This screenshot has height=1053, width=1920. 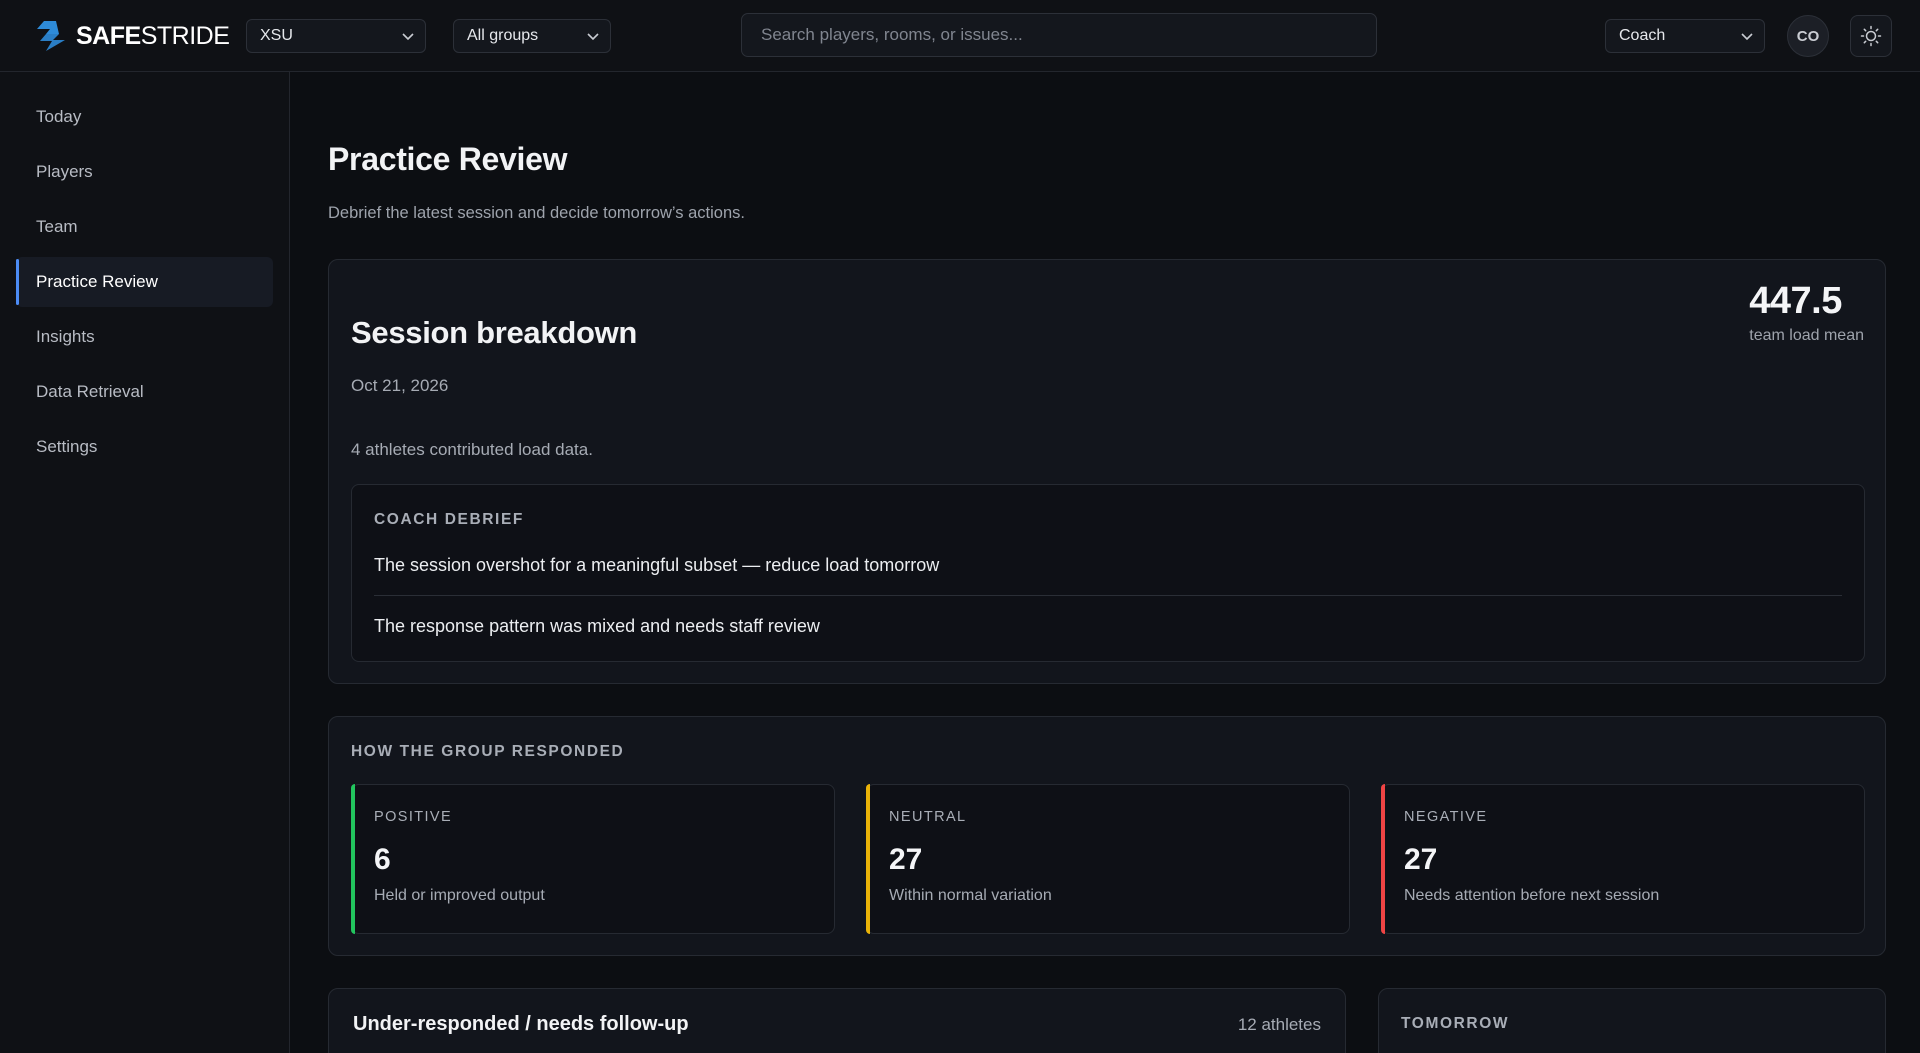 I want to click on session-date: Oct 21, 2026, so click(x=400, y=385).